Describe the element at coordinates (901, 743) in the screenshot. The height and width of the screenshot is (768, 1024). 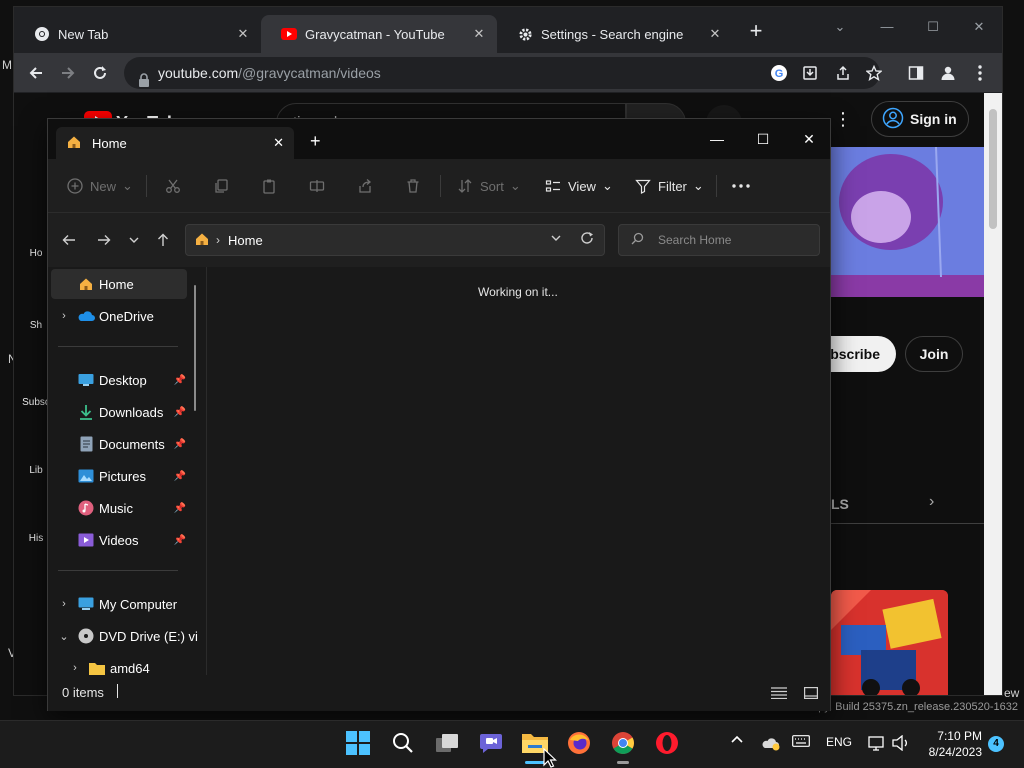
I see `volume-icon` at that location.